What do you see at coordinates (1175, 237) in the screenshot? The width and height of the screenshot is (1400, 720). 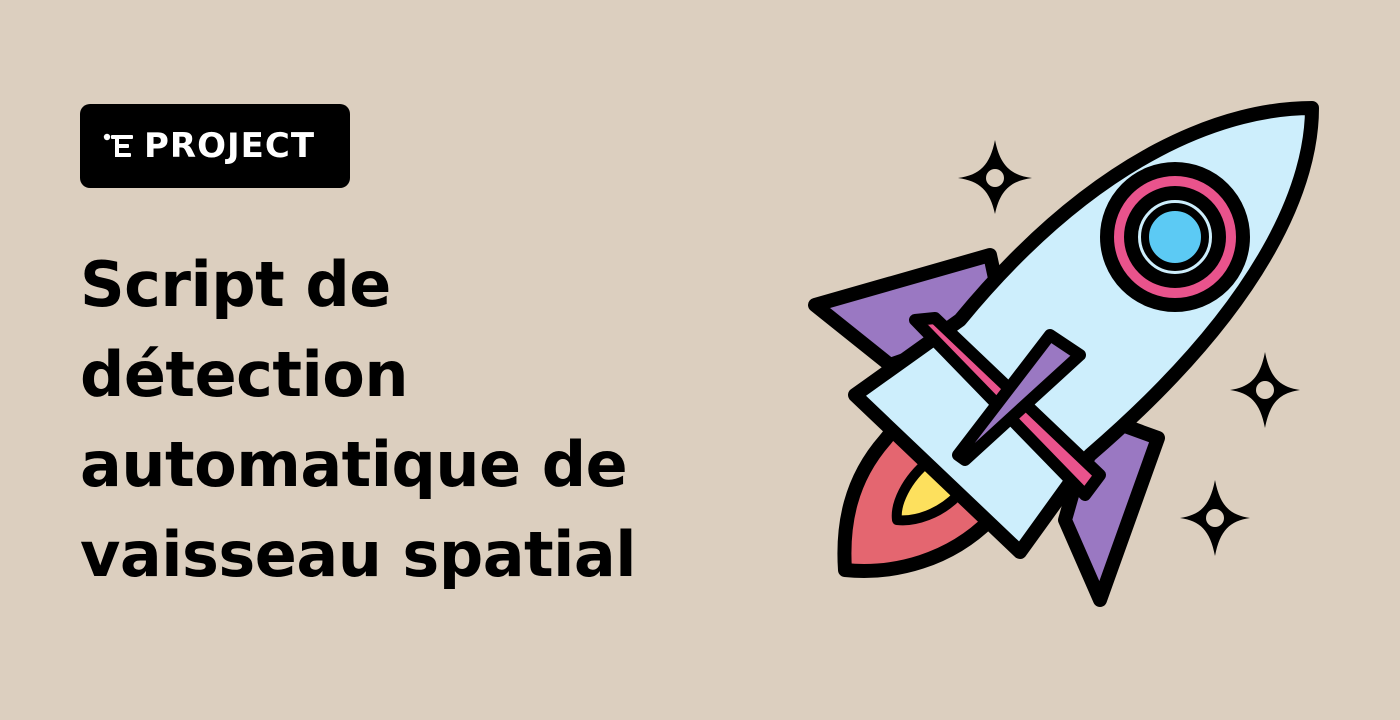 I see `rocket-window-glass` at bounding box center [1175, 237].